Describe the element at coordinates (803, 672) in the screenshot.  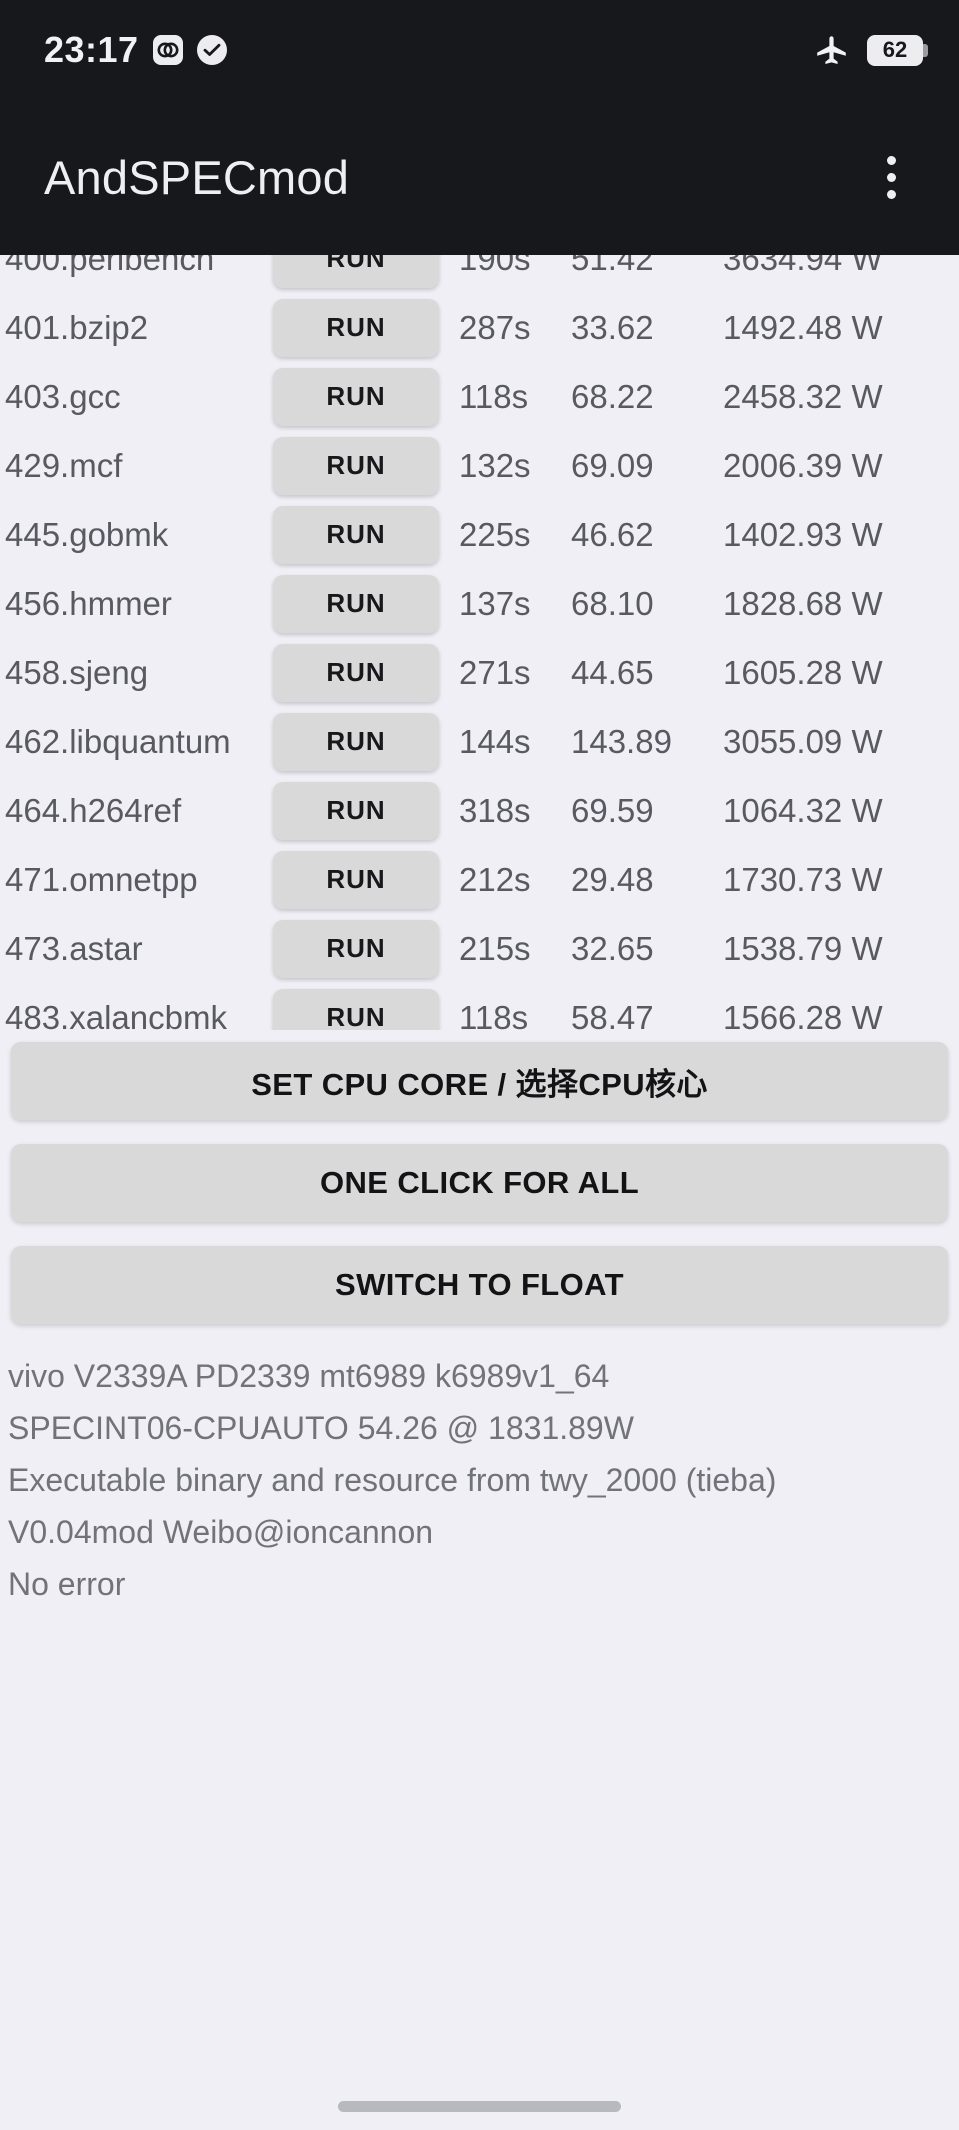
I see `benchmark-watt: 1605.28 W` at that location.